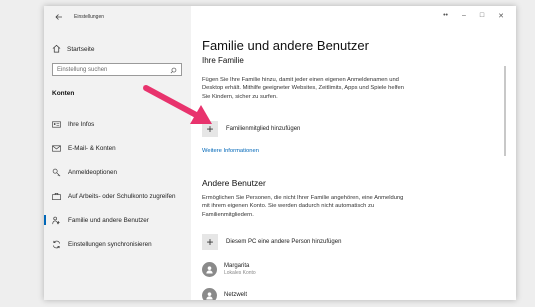 The image size is (535, 307). What do you see at coordinates (285, 45) in the screenshot?
I see `page-title: Familie und andere Benutzer` at bounding box center [285, 45].